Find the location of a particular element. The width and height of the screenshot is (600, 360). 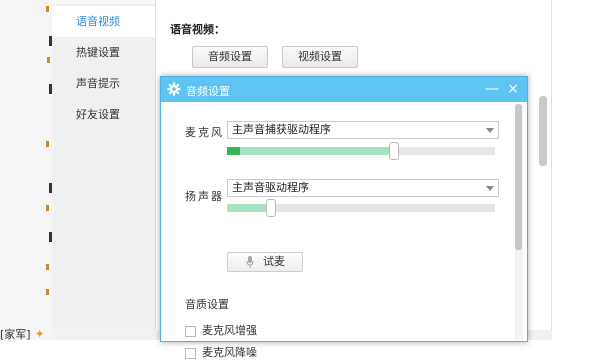

speaker-volume-thumb is located at coordinates (270, 208).